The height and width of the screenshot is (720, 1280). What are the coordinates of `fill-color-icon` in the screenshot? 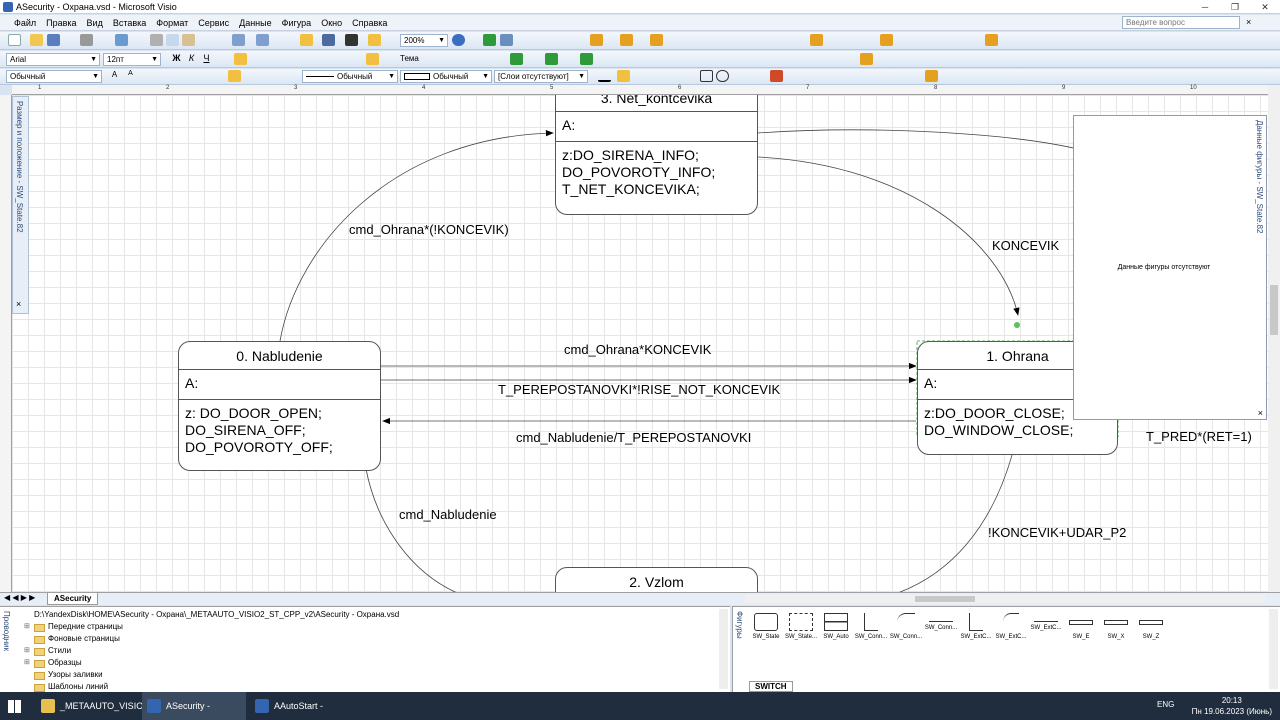 It's located at (623, 76).